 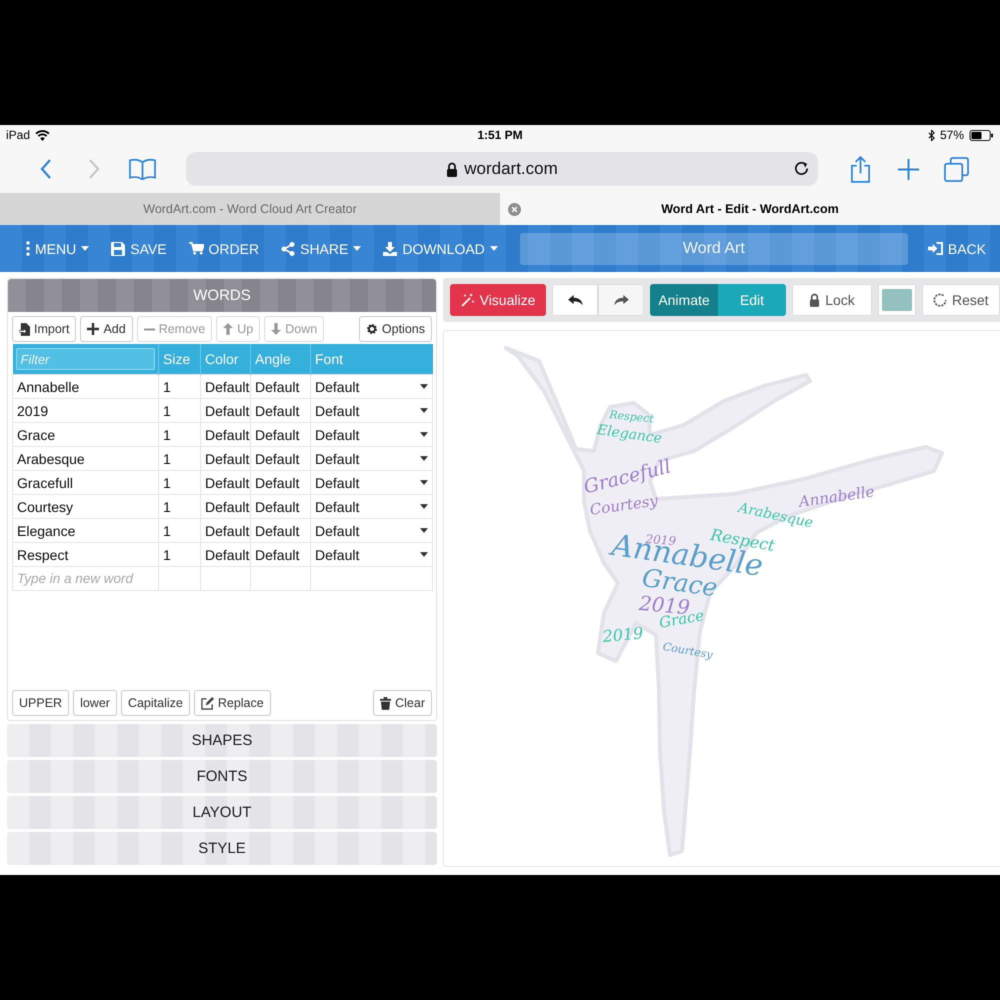 I want to click on address-field: wordart.com, so click(x=502, y=169).